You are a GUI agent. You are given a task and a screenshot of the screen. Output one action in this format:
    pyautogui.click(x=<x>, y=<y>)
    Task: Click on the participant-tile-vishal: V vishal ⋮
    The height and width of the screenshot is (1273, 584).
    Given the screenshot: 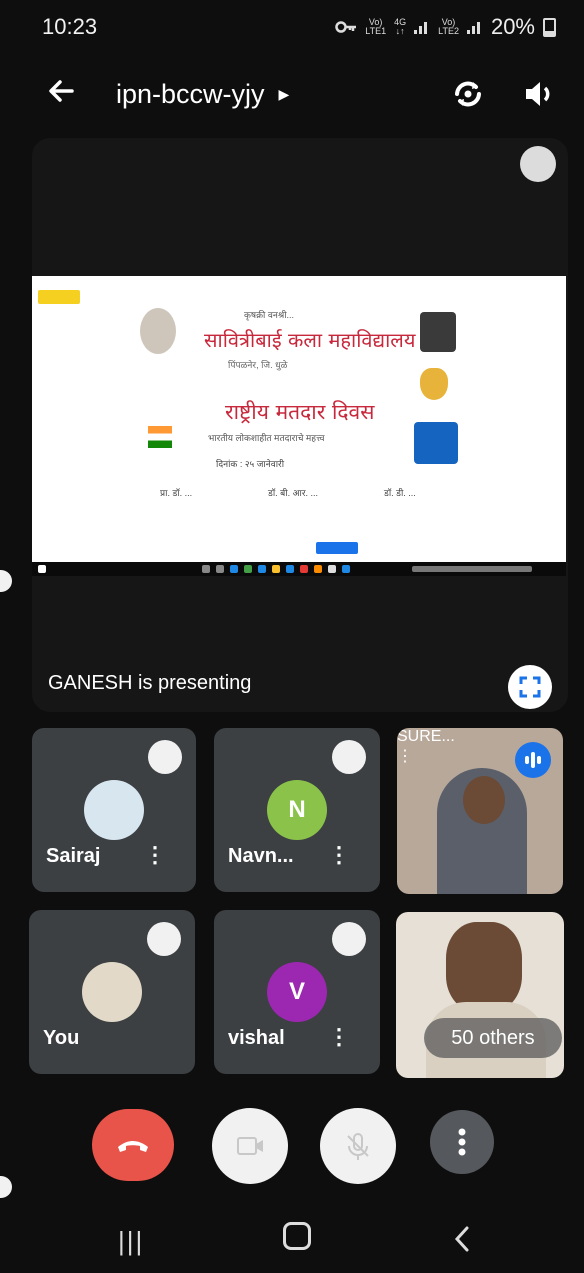 What is the action you would take?
    pyautogui.click(x=297, y=992)
    